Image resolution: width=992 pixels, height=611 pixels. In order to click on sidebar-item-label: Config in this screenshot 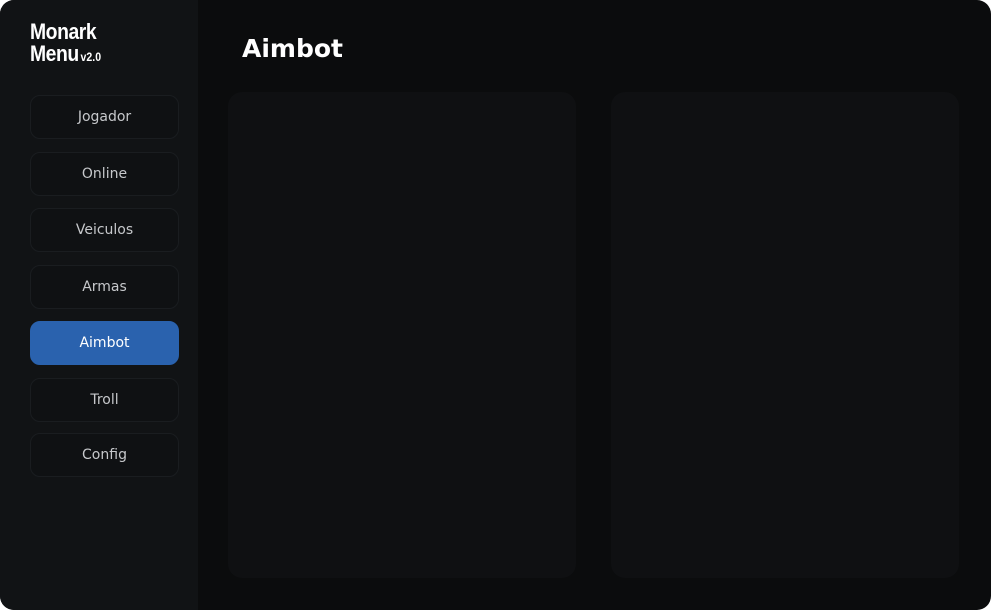, I will do `click(104, 455)`.